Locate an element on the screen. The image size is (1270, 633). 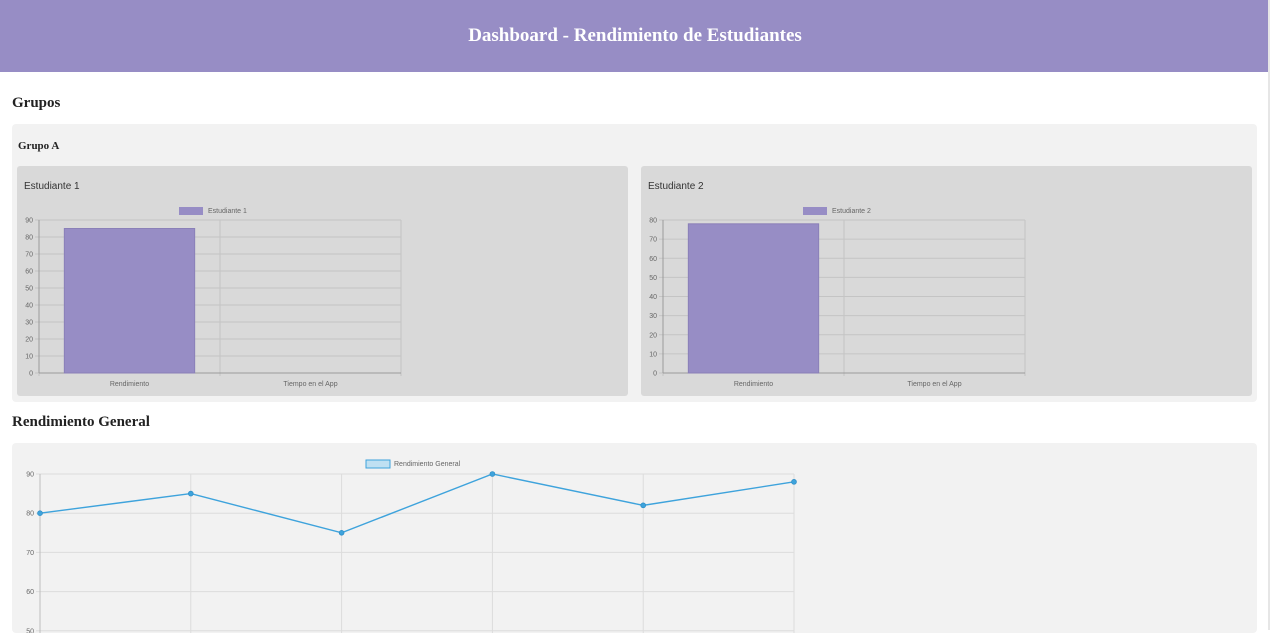
page-title: Dashboard - Rendimiento de Estudiantes is located at coordinates (635, 35).